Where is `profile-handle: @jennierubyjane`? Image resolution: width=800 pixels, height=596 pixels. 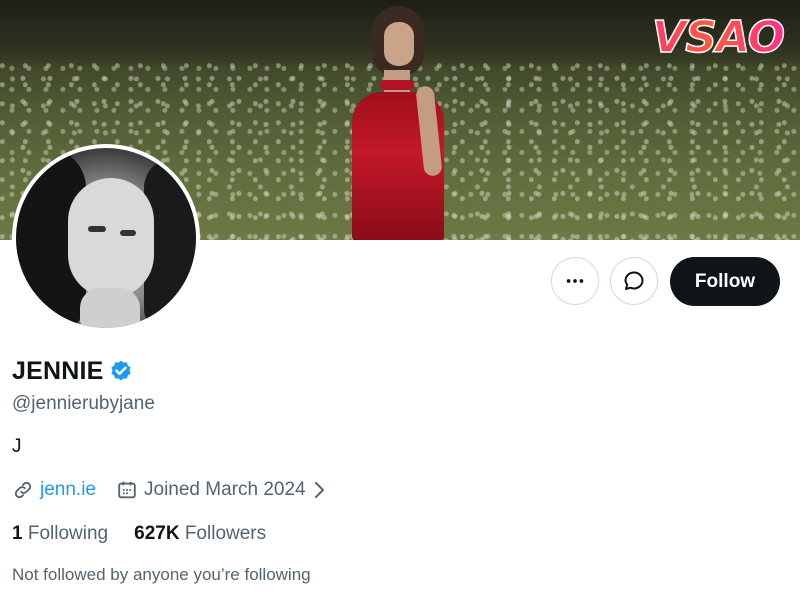 profile-handle: @jennierubyjane is located at coordinates (83, 403).